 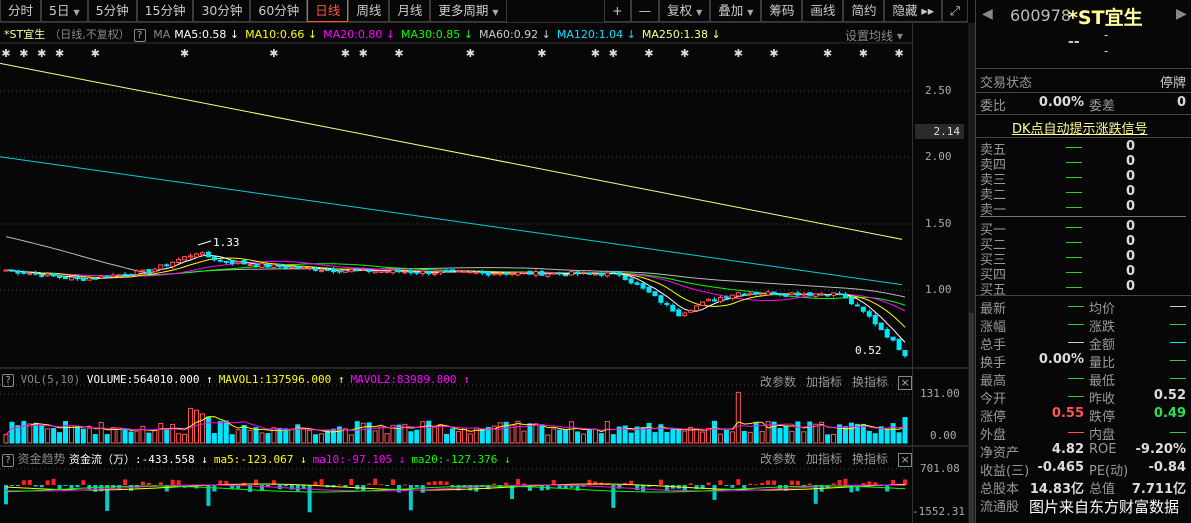 I want to click on stat-label: 流通股, so click(x=1000, y=507).